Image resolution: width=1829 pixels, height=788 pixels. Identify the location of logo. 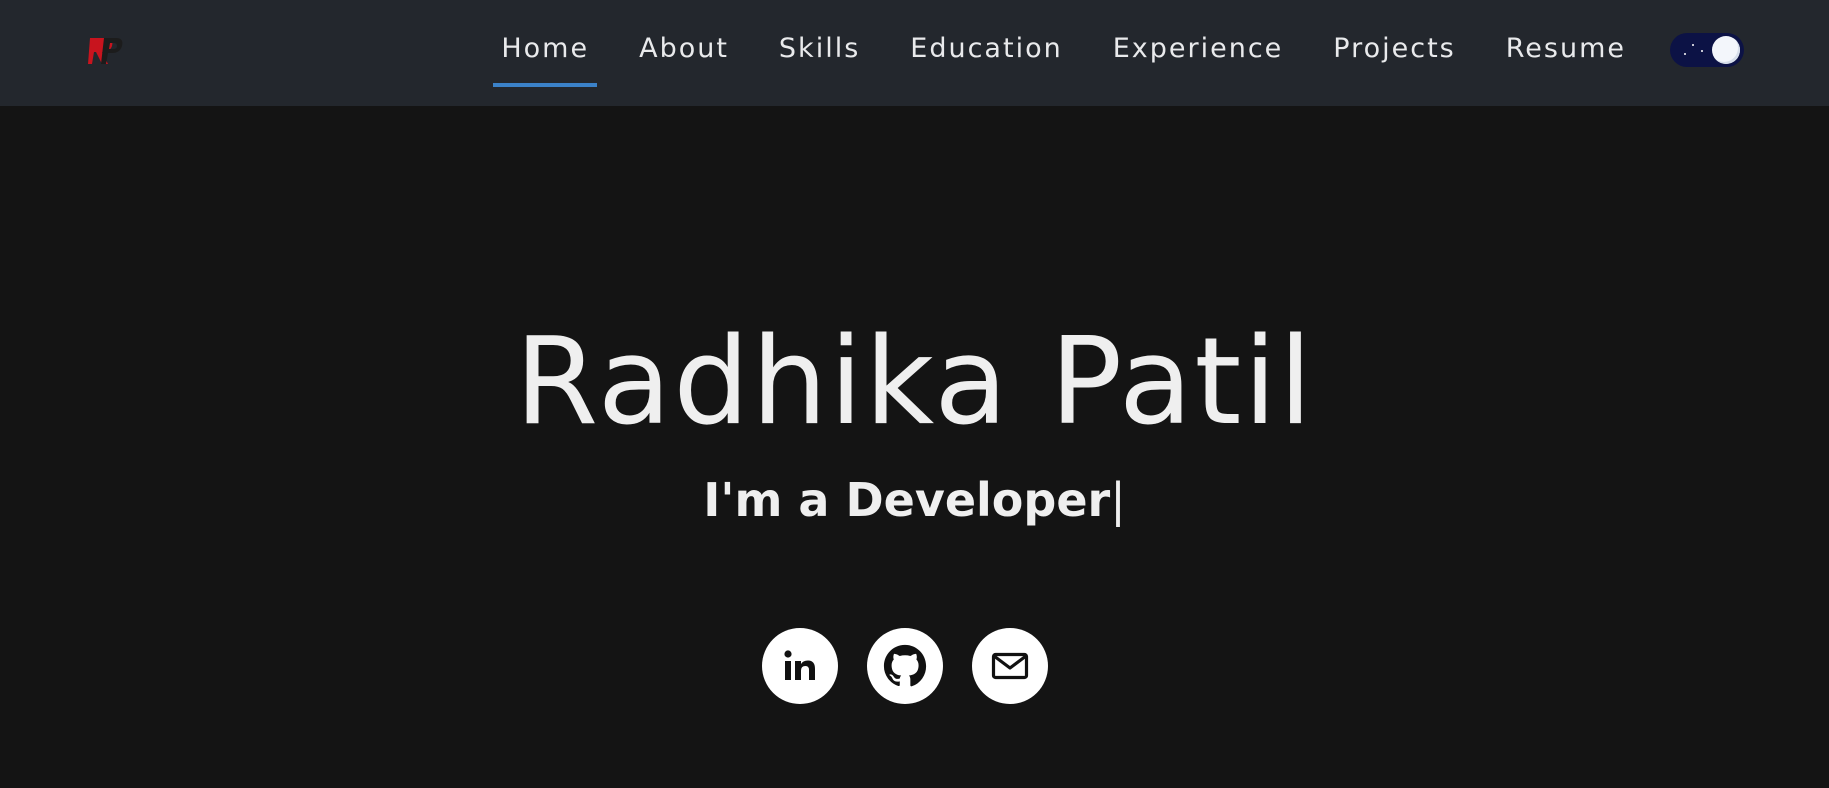
(106, 52).